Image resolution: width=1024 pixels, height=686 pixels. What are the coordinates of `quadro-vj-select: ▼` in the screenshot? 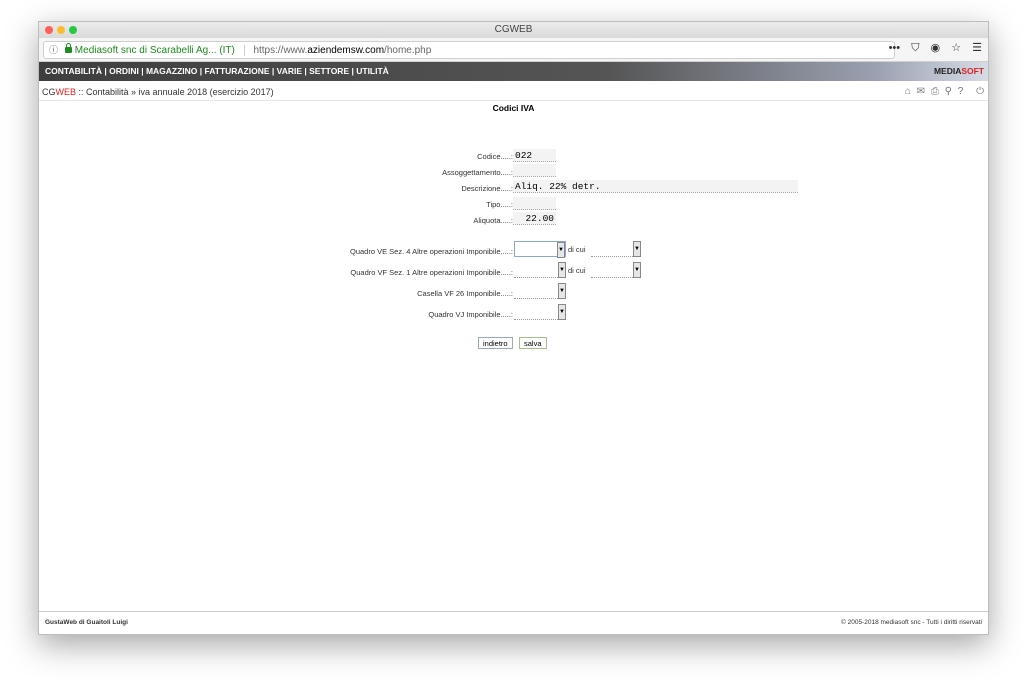 It's located at (540, 312).